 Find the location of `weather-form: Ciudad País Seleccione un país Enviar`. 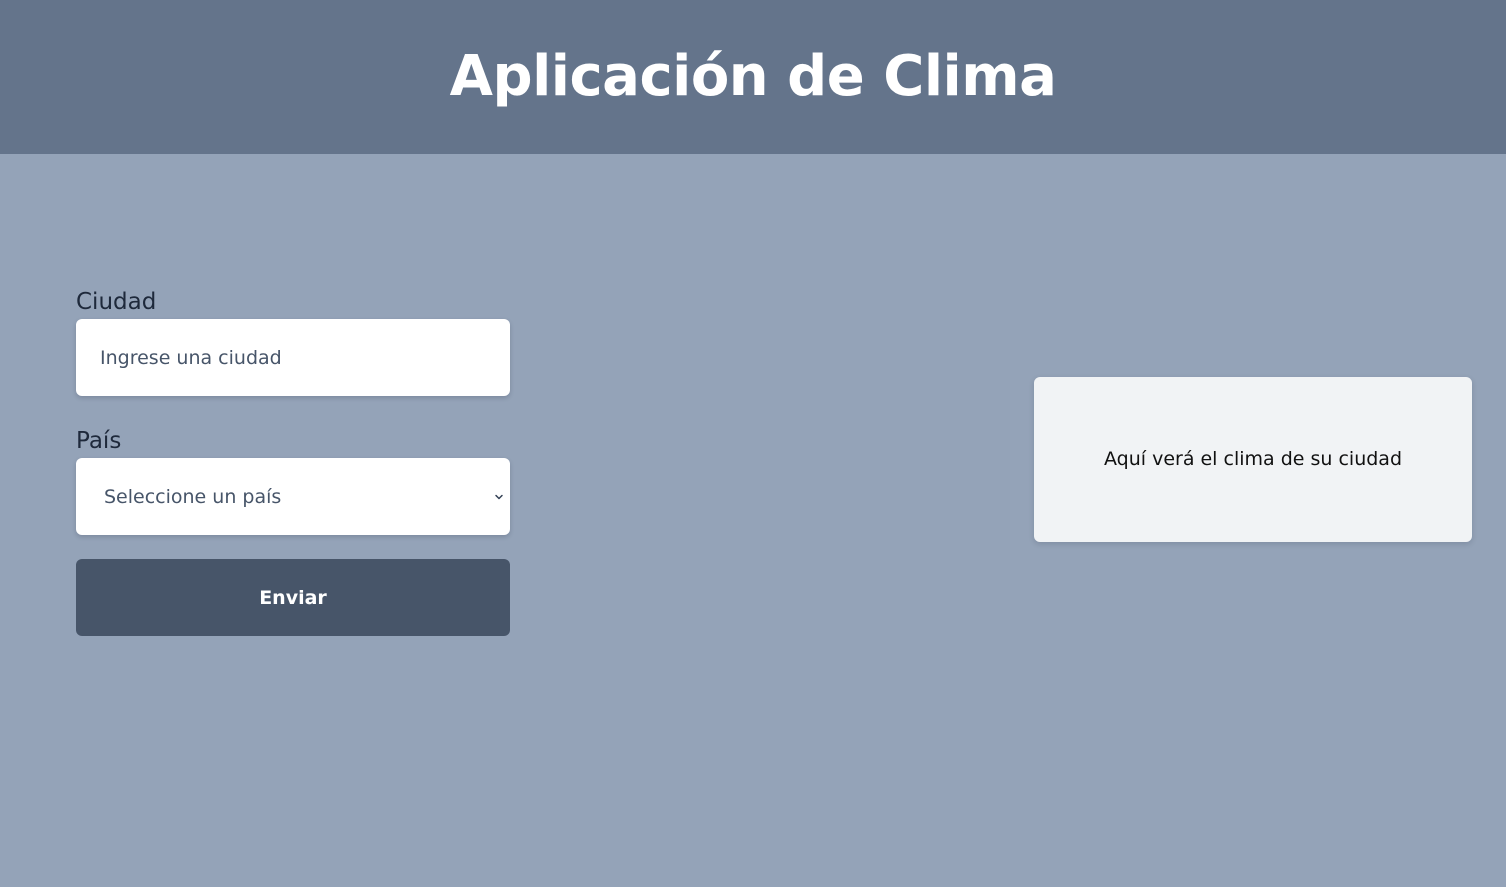

weather-form: Ciudad País Seleccione un país Enviar is located at coordinates (293, 460).